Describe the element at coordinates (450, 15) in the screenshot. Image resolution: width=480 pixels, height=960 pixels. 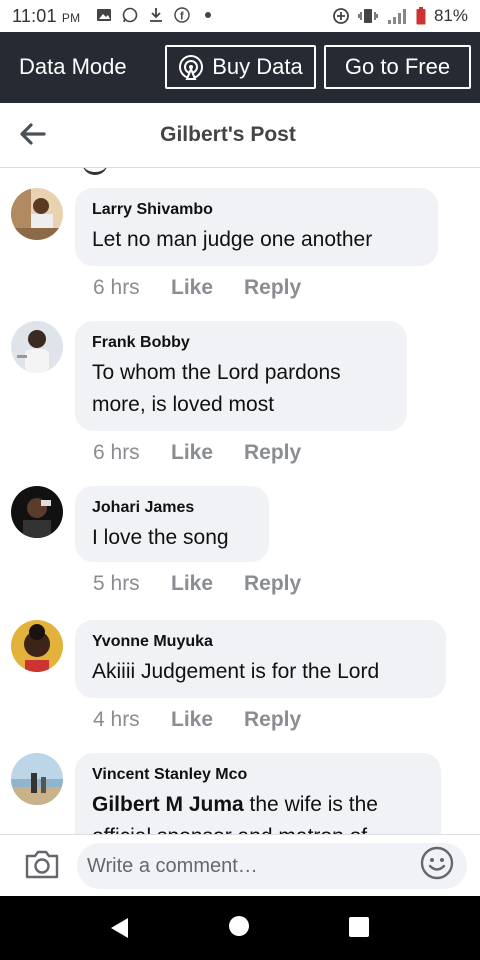
I see `battery-percent: 81%` at that location.